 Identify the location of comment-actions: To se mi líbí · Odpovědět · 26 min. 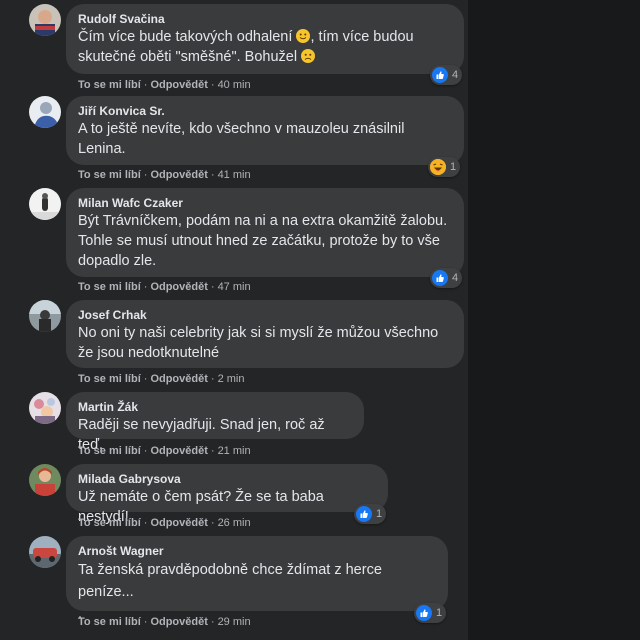
(164, 523).